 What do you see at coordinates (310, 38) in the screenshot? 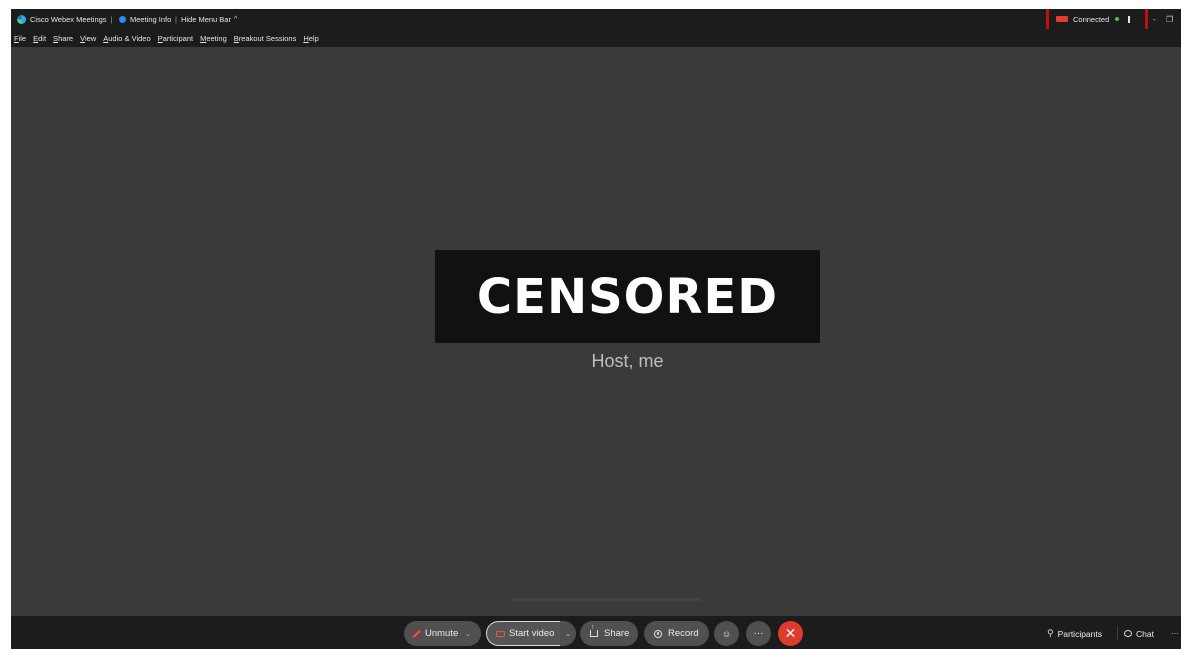
I see `menu-help: Help` at bounding box center [310, 38].